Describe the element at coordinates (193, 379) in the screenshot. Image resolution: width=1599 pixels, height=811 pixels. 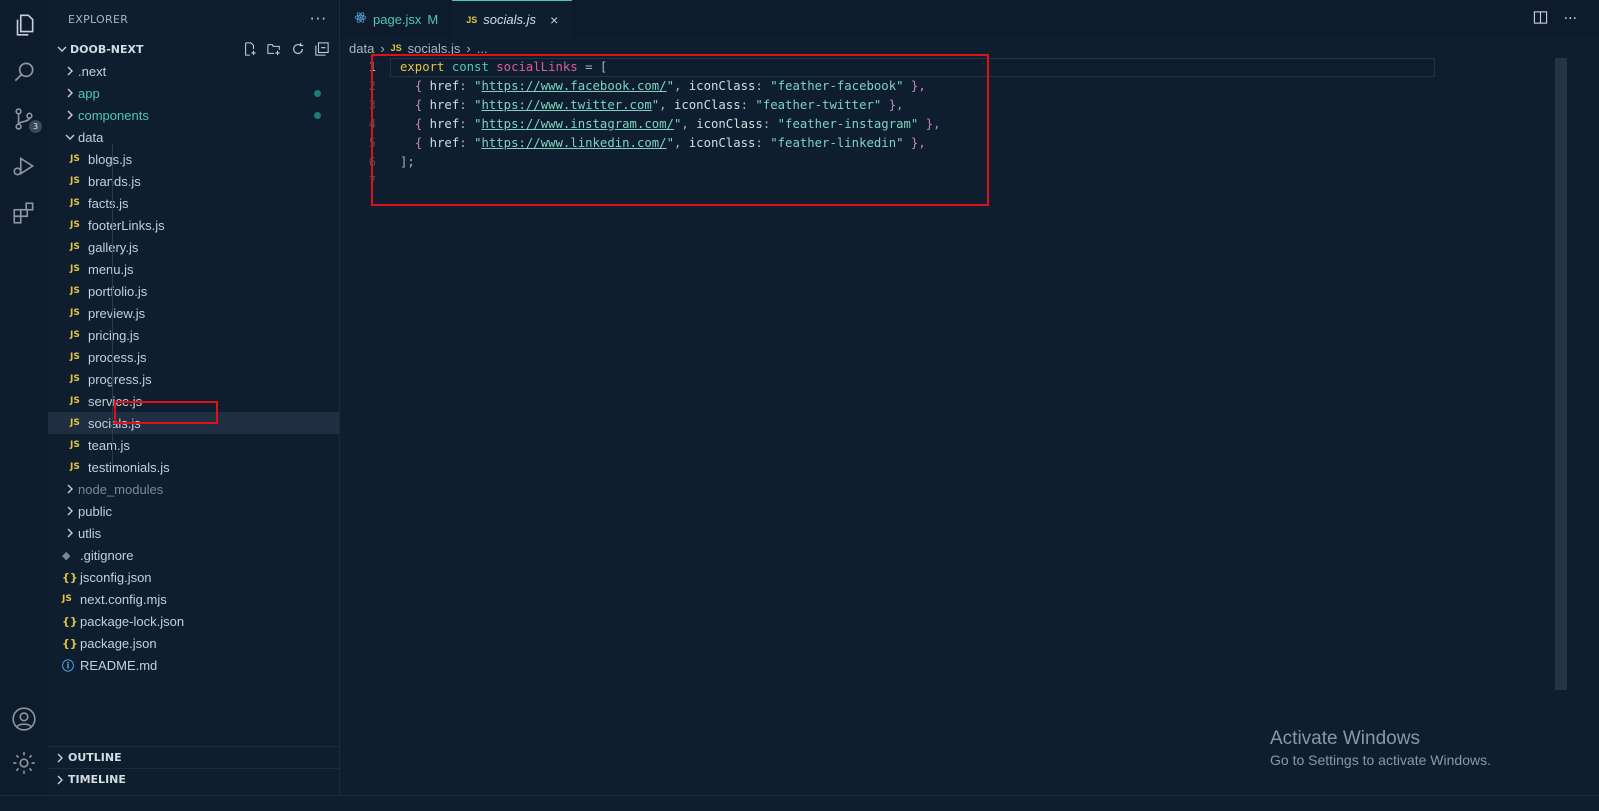
I see `file-item: JS progress.js` at that location.